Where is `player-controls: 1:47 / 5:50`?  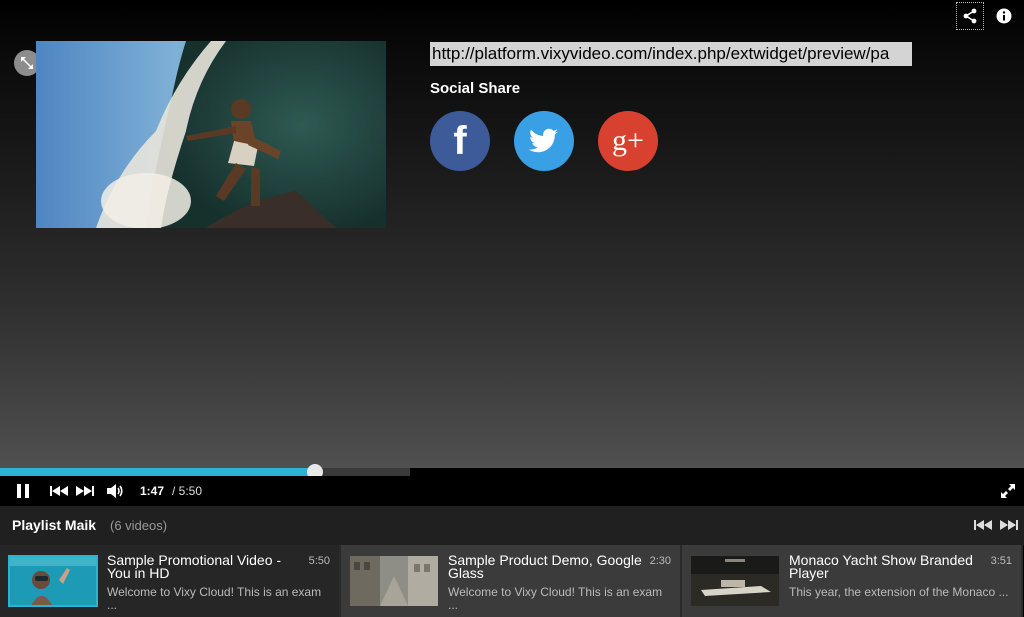 player-controls: 1:47 / 5:50 is located at coordinates (512, 491).